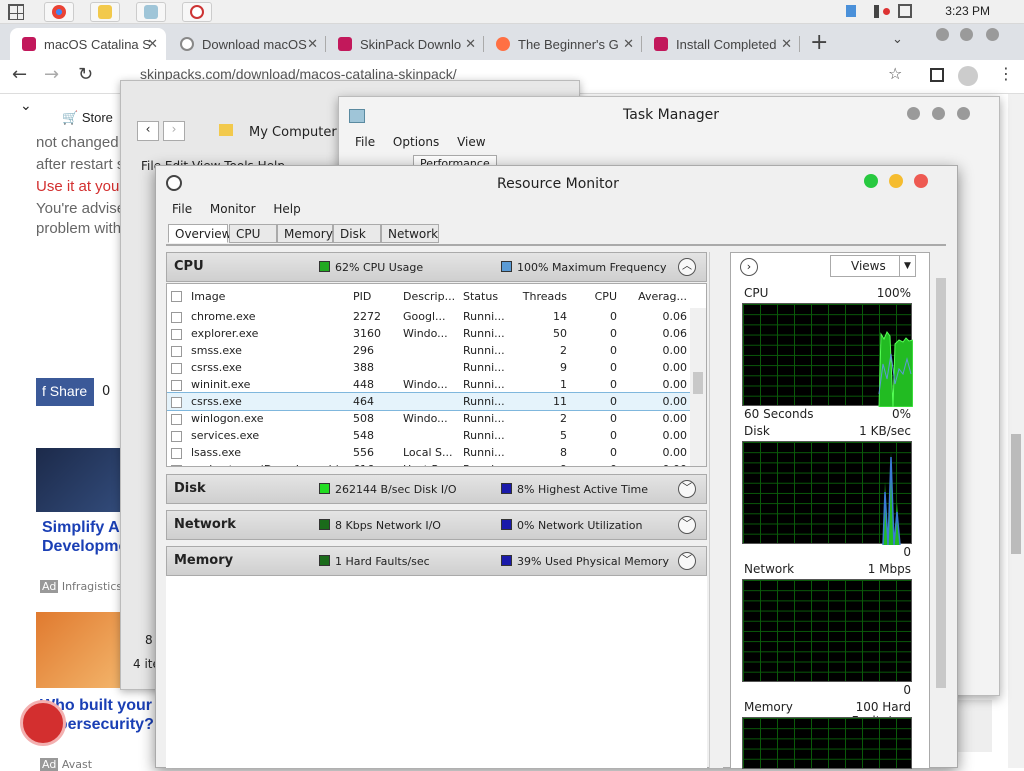 The width and height of the screenshot is (1024, 771). I want to click on article-warning-line: Use it at your, so click(80, 186).